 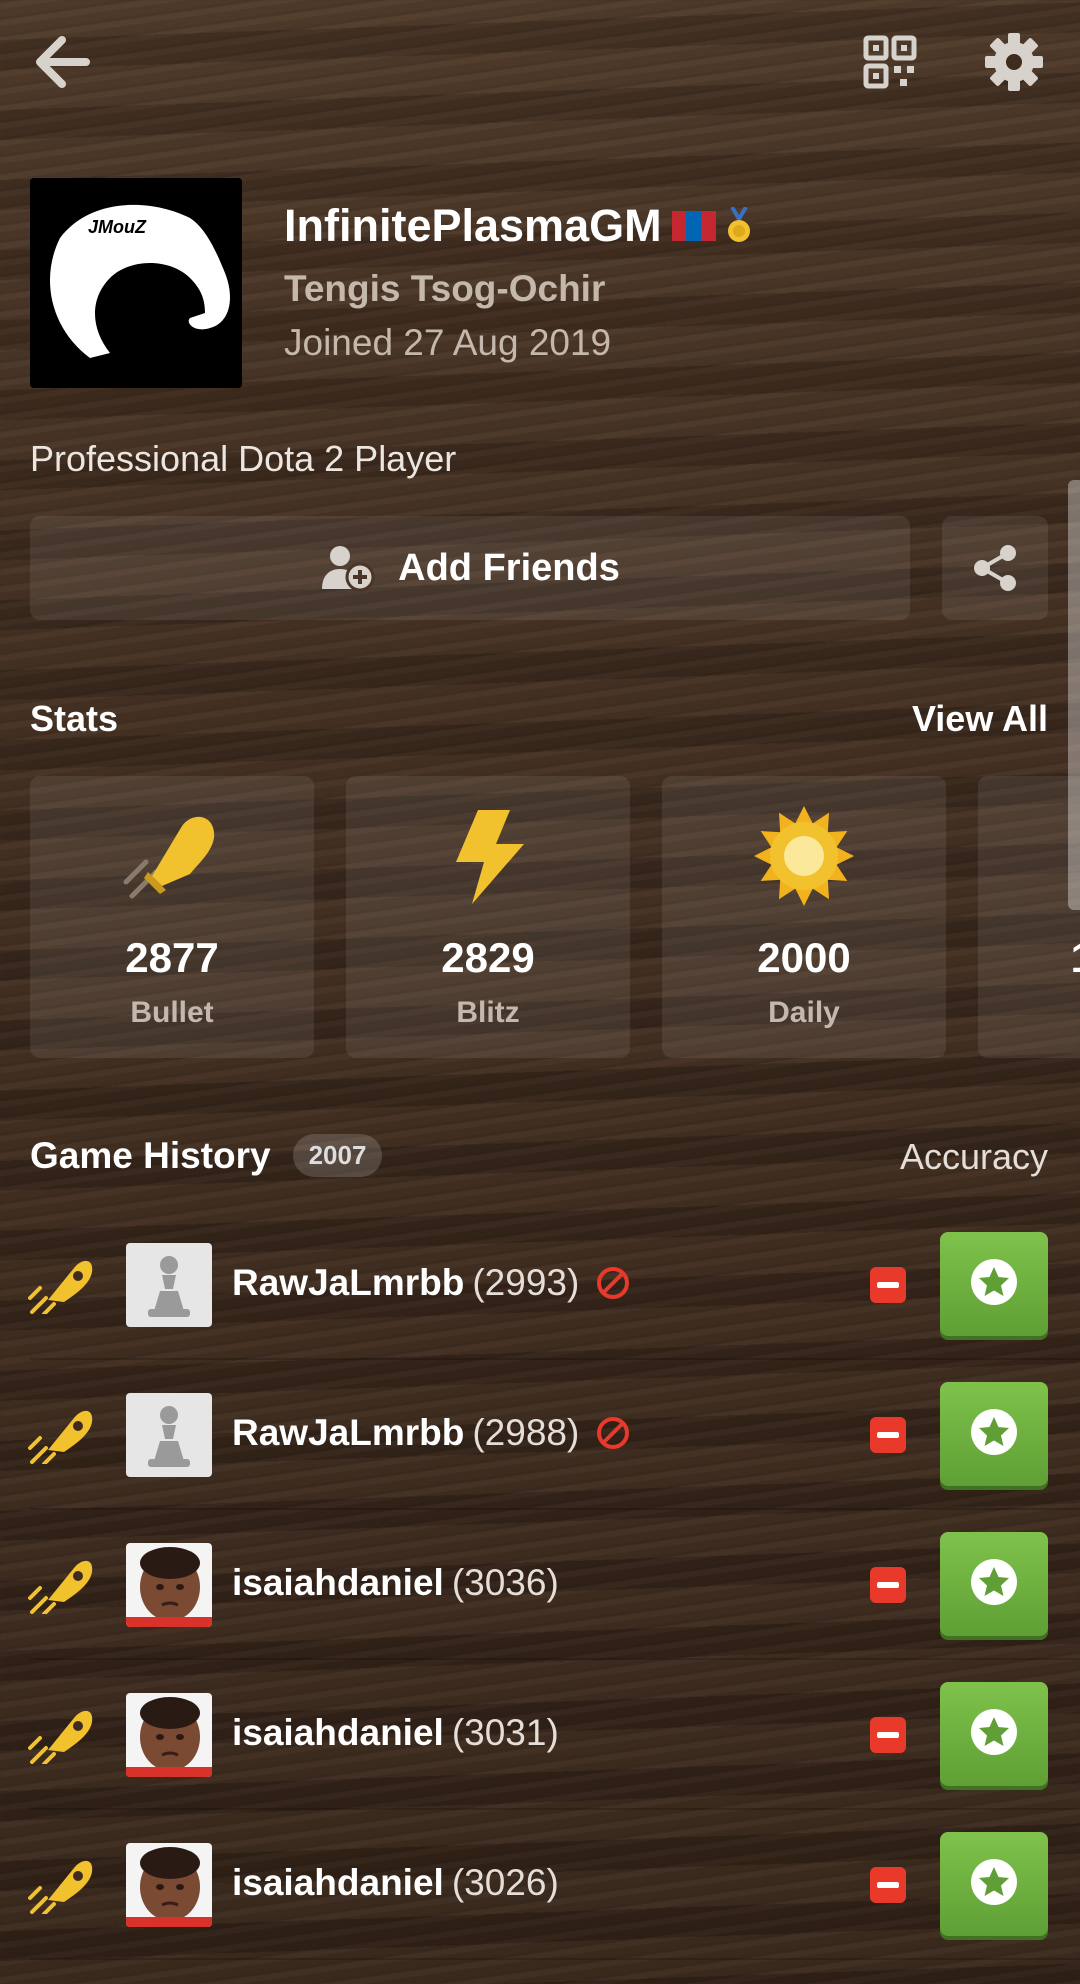 I want to click on lightning-icon, so click(x=490, y=857).